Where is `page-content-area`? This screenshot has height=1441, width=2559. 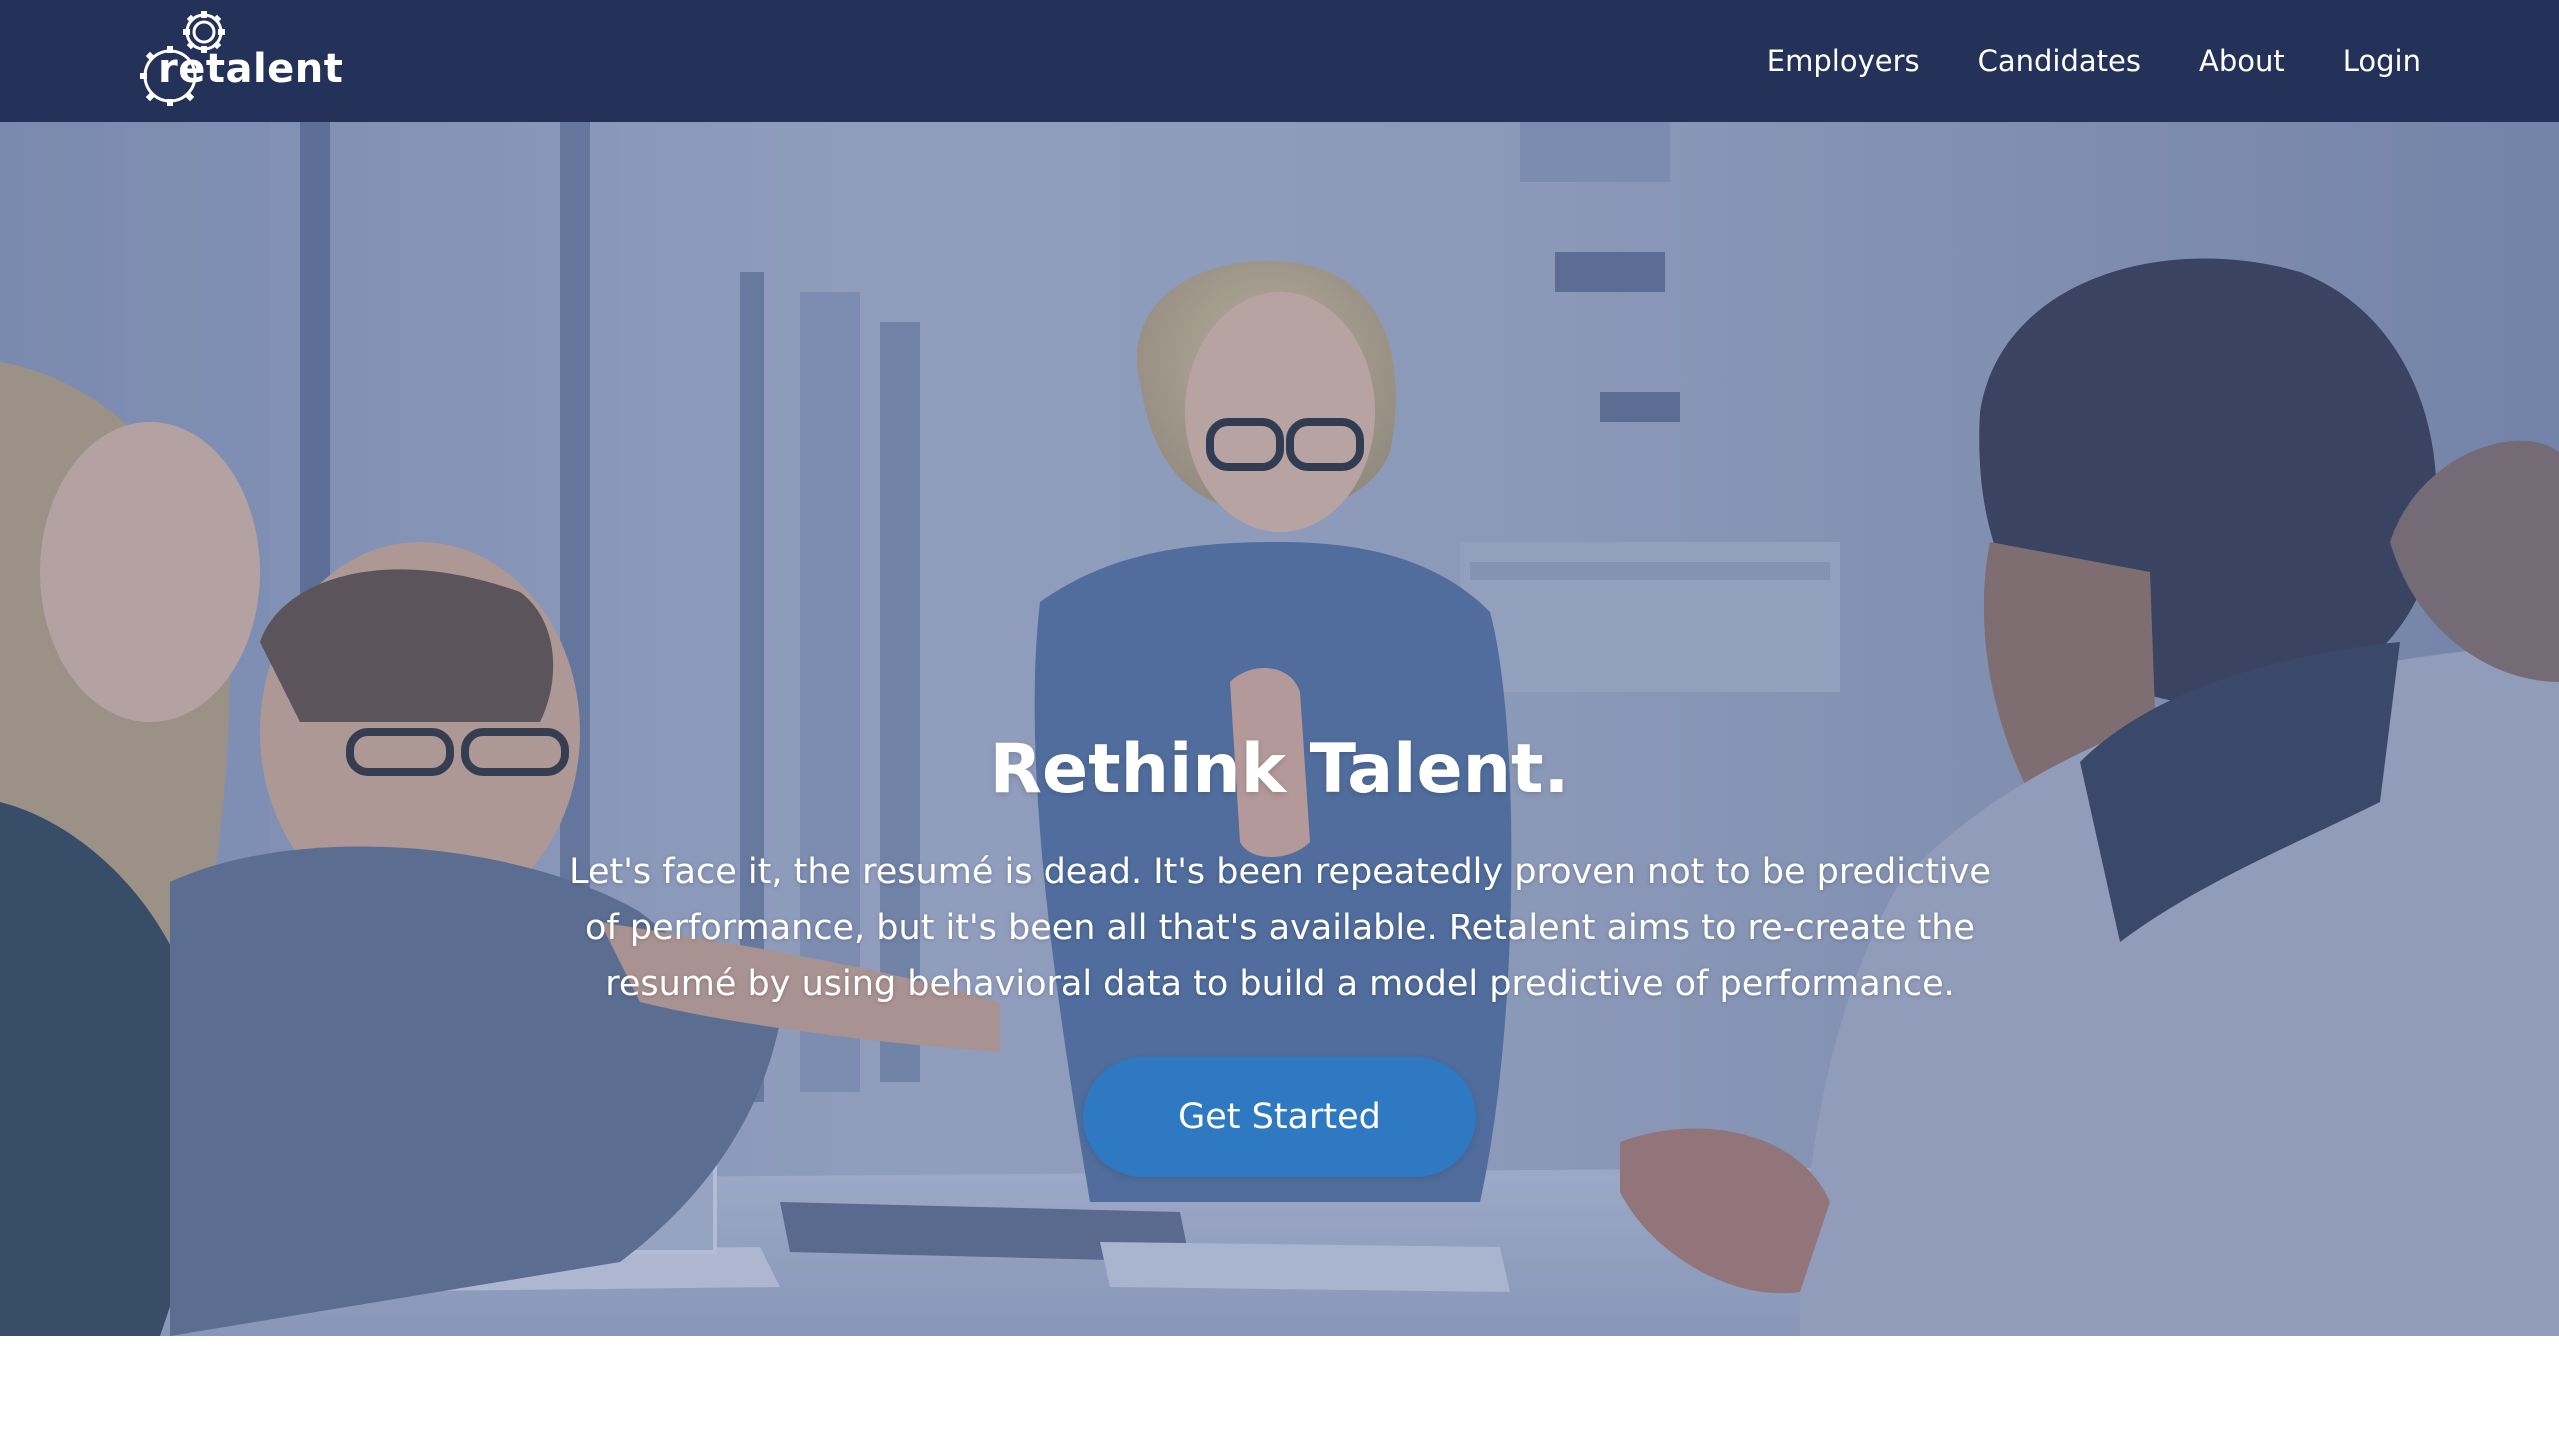 page-content-area is located at coordinates (1279, 1388).